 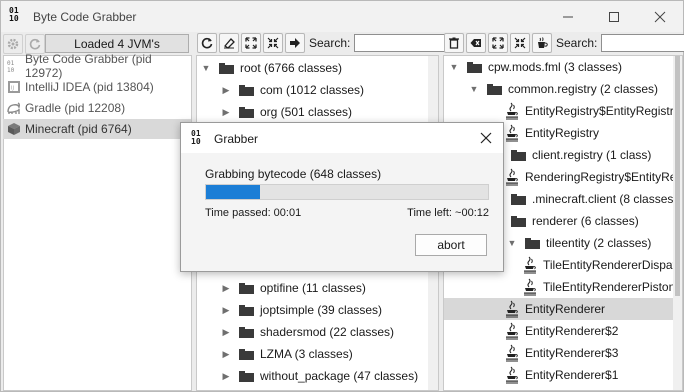 I want to click on close-button, so click(x=660, y=16).